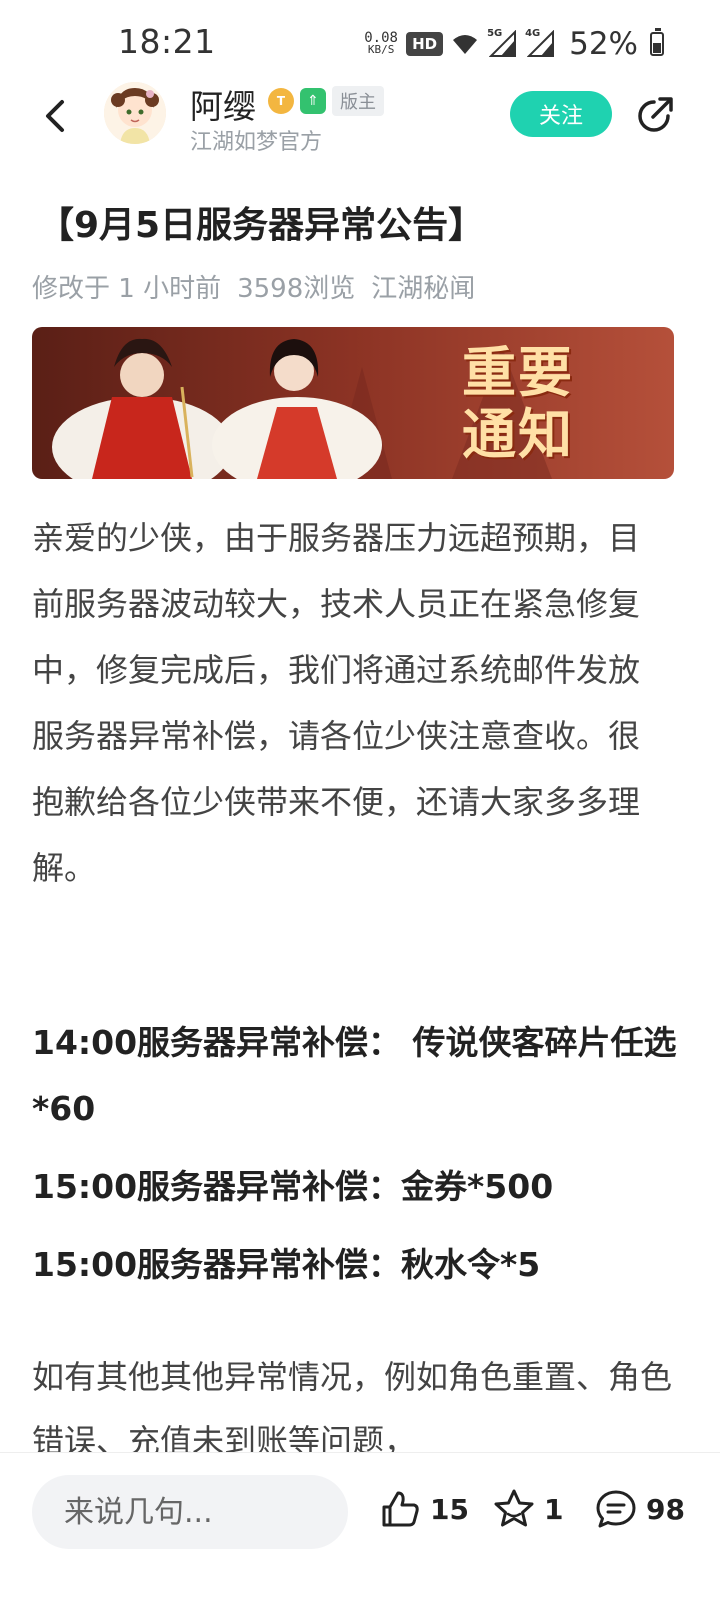 The height and width of the screenshot is (1601, 720). What do you see at coordinates (352, 1405) in the screenshot?
I see `post-body-paragraph-2: 如有其他其他异常情况，例如角色重置、角色错误、充值未到账等问题，` at bounding box center [352, 1405].